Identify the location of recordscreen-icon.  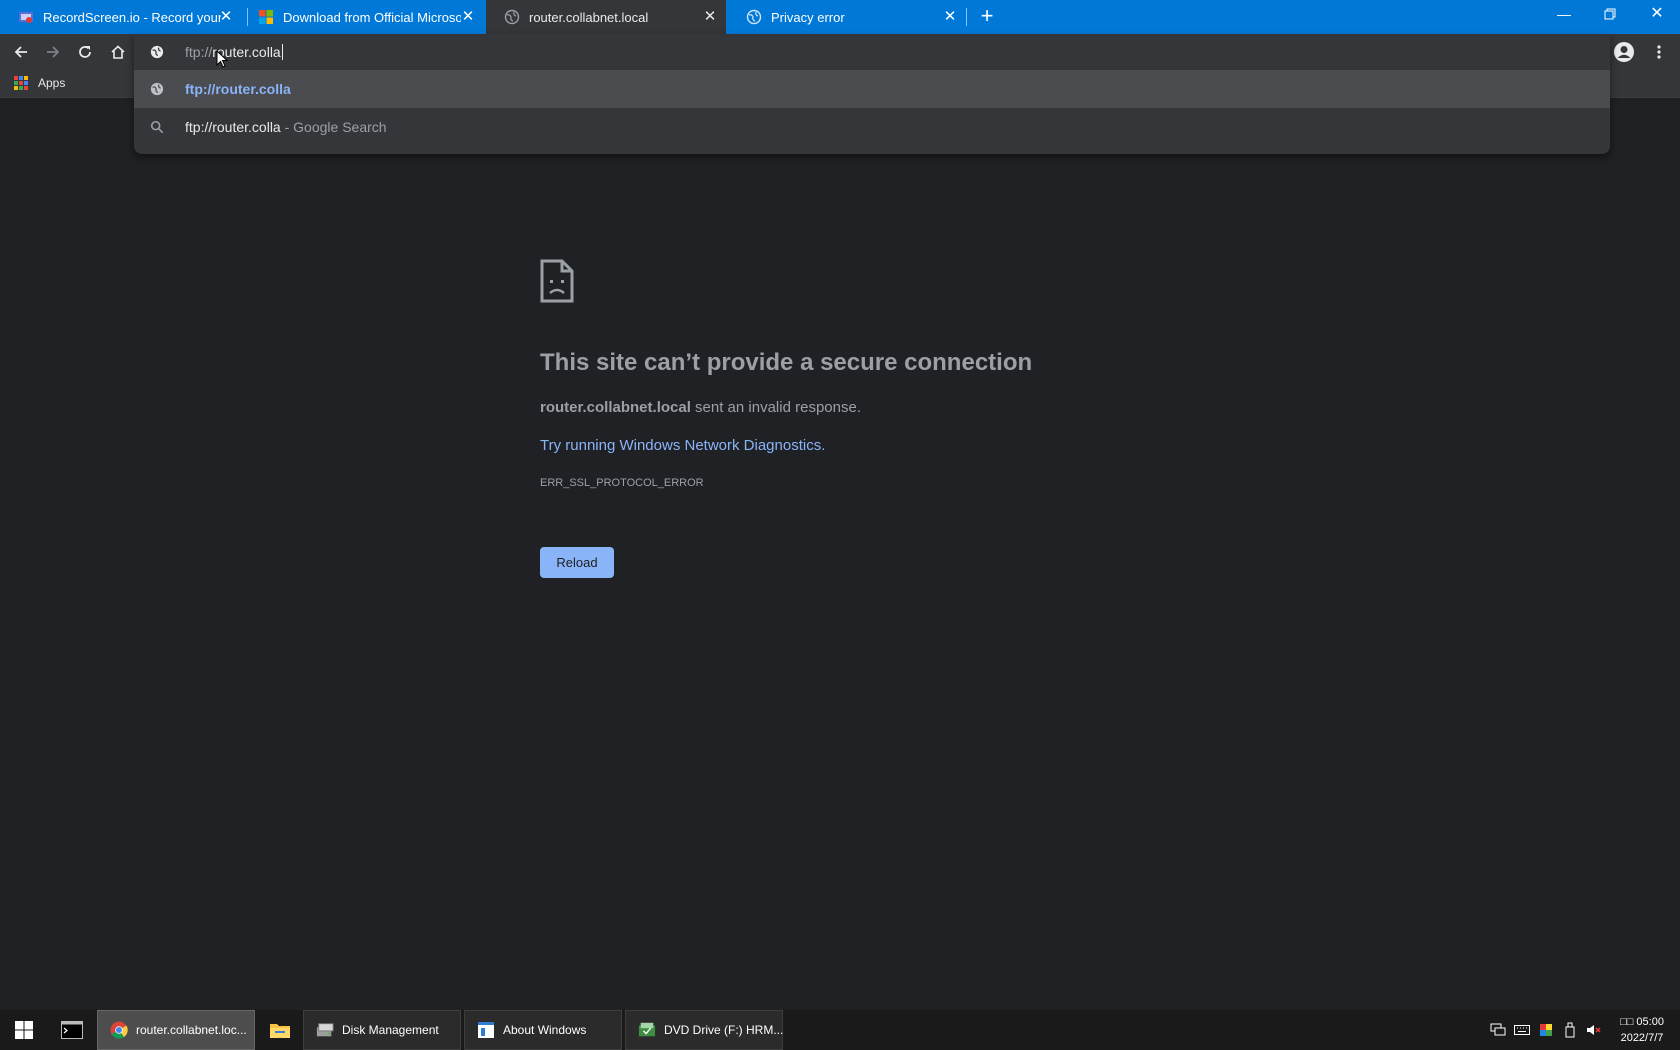
(26, 17).